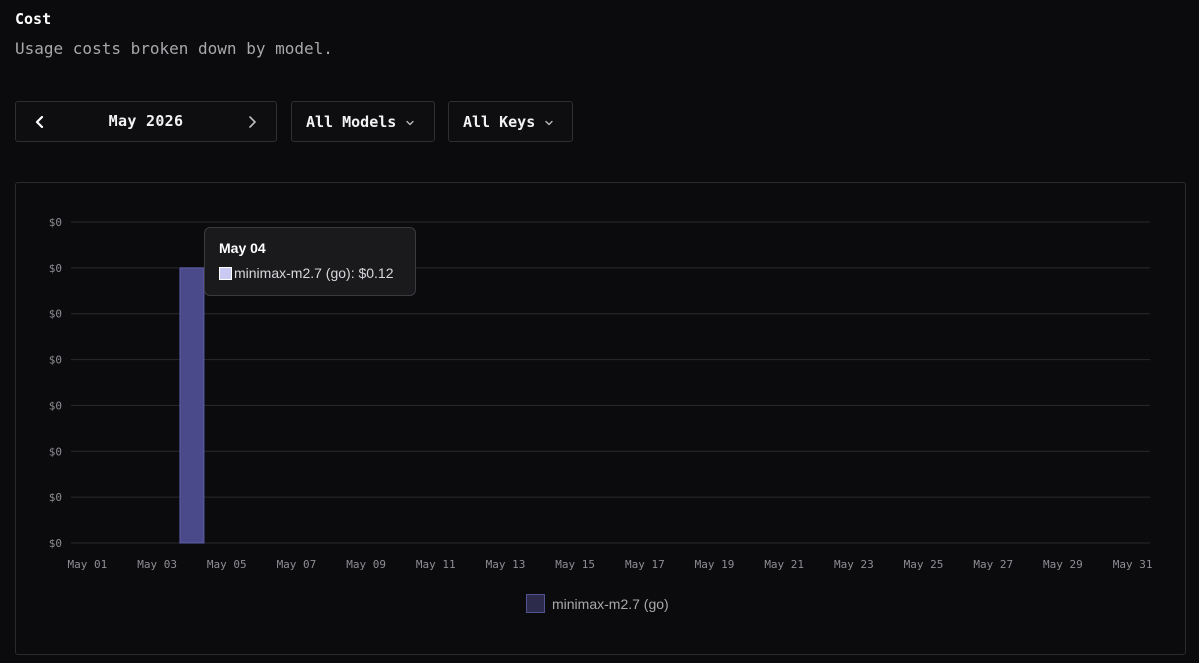 The image size is (1199, 663). I want to click on x-tick-label: May 15, so click(575, 564).